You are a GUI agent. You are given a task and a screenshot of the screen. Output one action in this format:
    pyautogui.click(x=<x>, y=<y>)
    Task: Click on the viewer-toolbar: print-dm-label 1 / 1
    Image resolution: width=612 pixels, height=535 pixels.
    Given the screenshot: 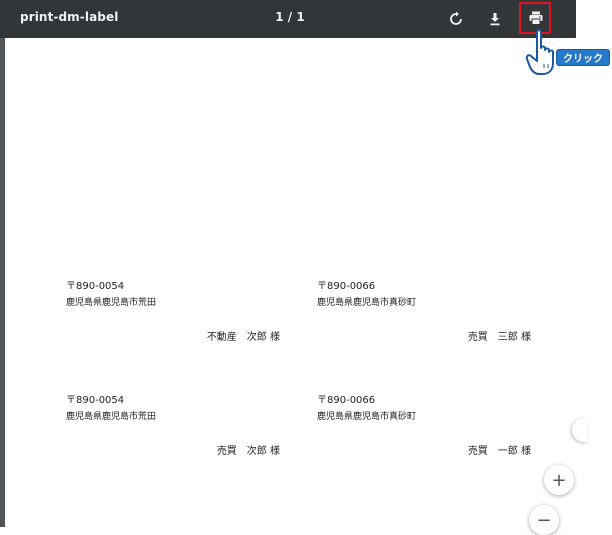 What is the action you would take?
    pyautogui.click(x=288, y=19)
    